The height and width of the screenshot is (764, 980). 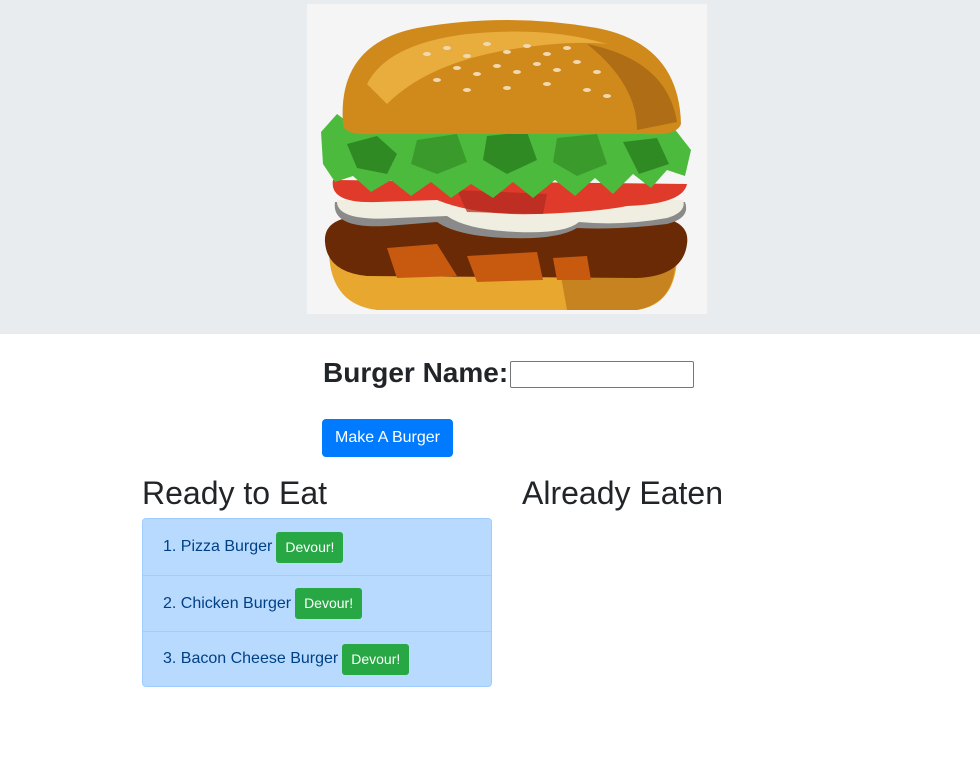 What do you see at coordinates (506, 165) in the screenshot?
I see `hamburger-illustration-icon` at bounding box center [506, 165].